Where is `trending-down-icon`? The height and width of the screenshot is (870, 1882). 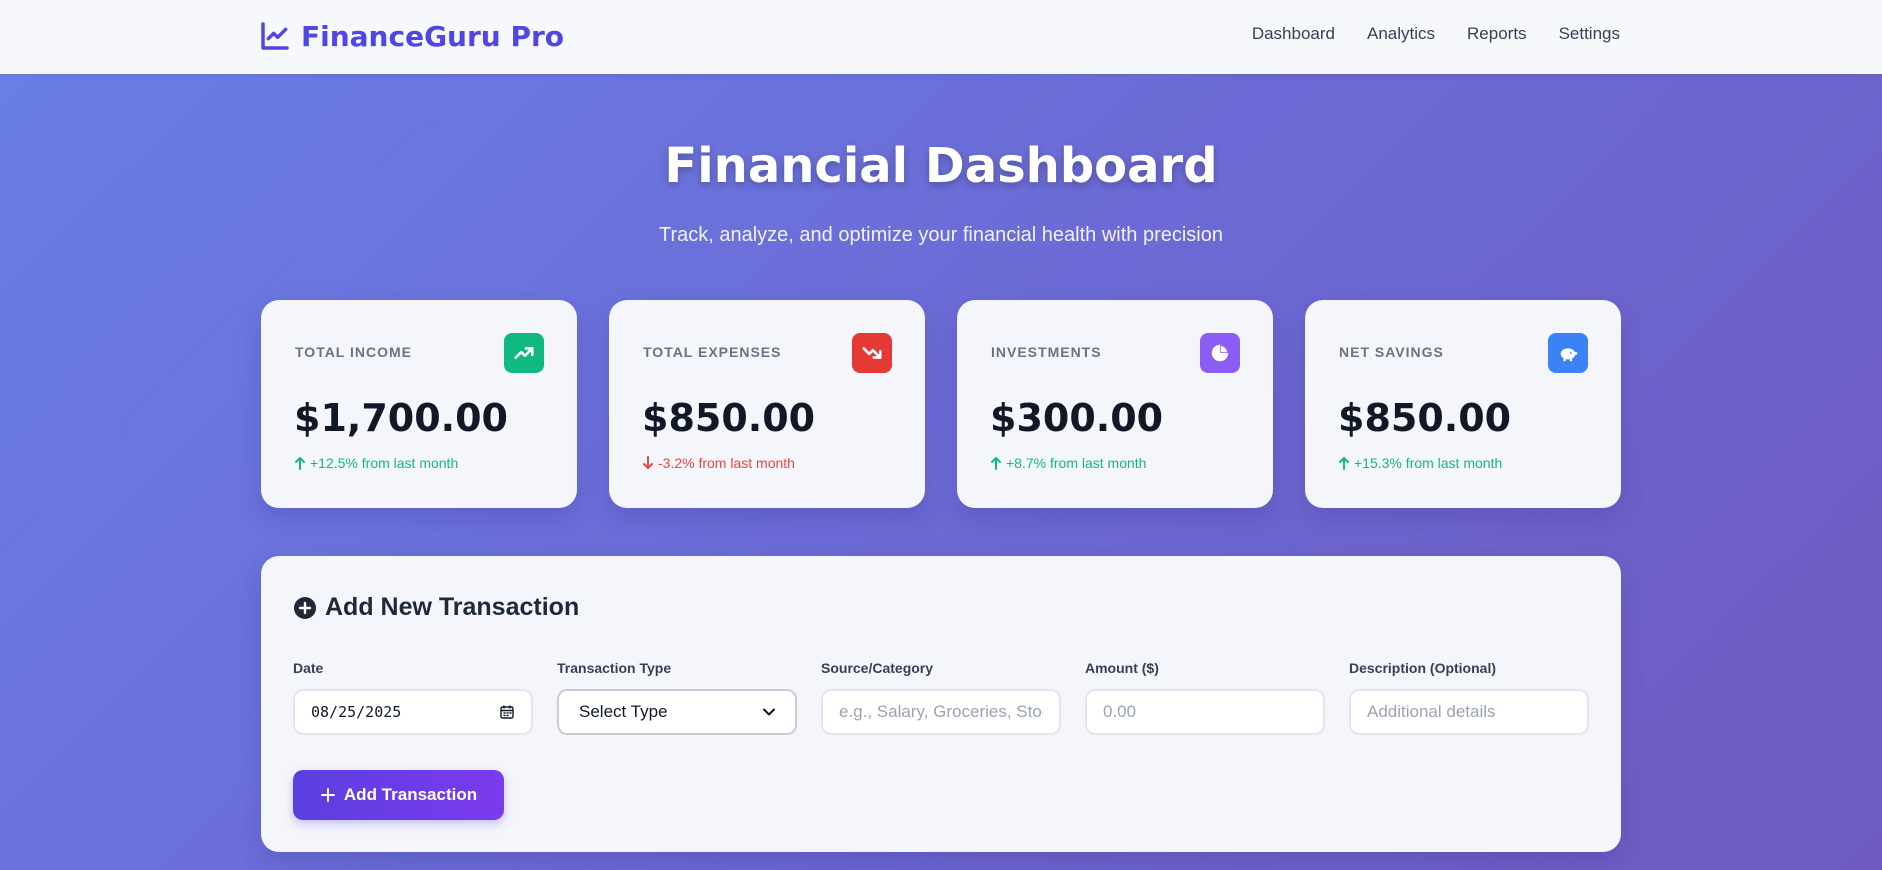
trending-down-icon is located at coordinates (872, 353).